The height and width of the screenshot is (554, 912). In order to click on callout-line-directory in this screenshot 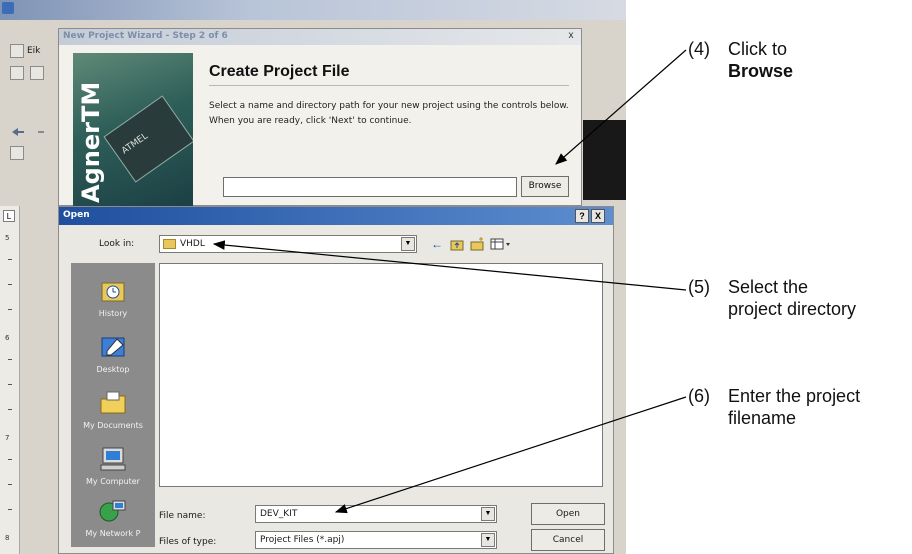, I will do `click(449, 265)`.